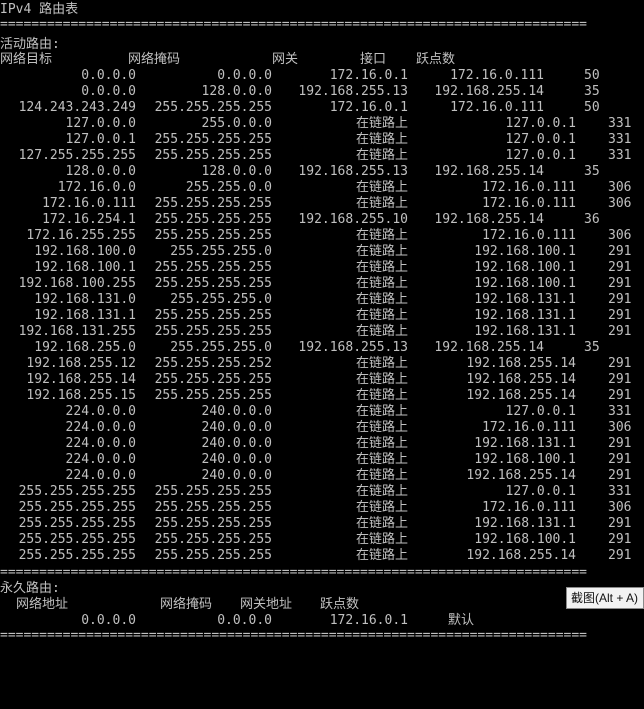  Describe the element at coordinates (89, 219) in the screenshot. I see `cell-network-destination: 172.16.254.1` at that location.